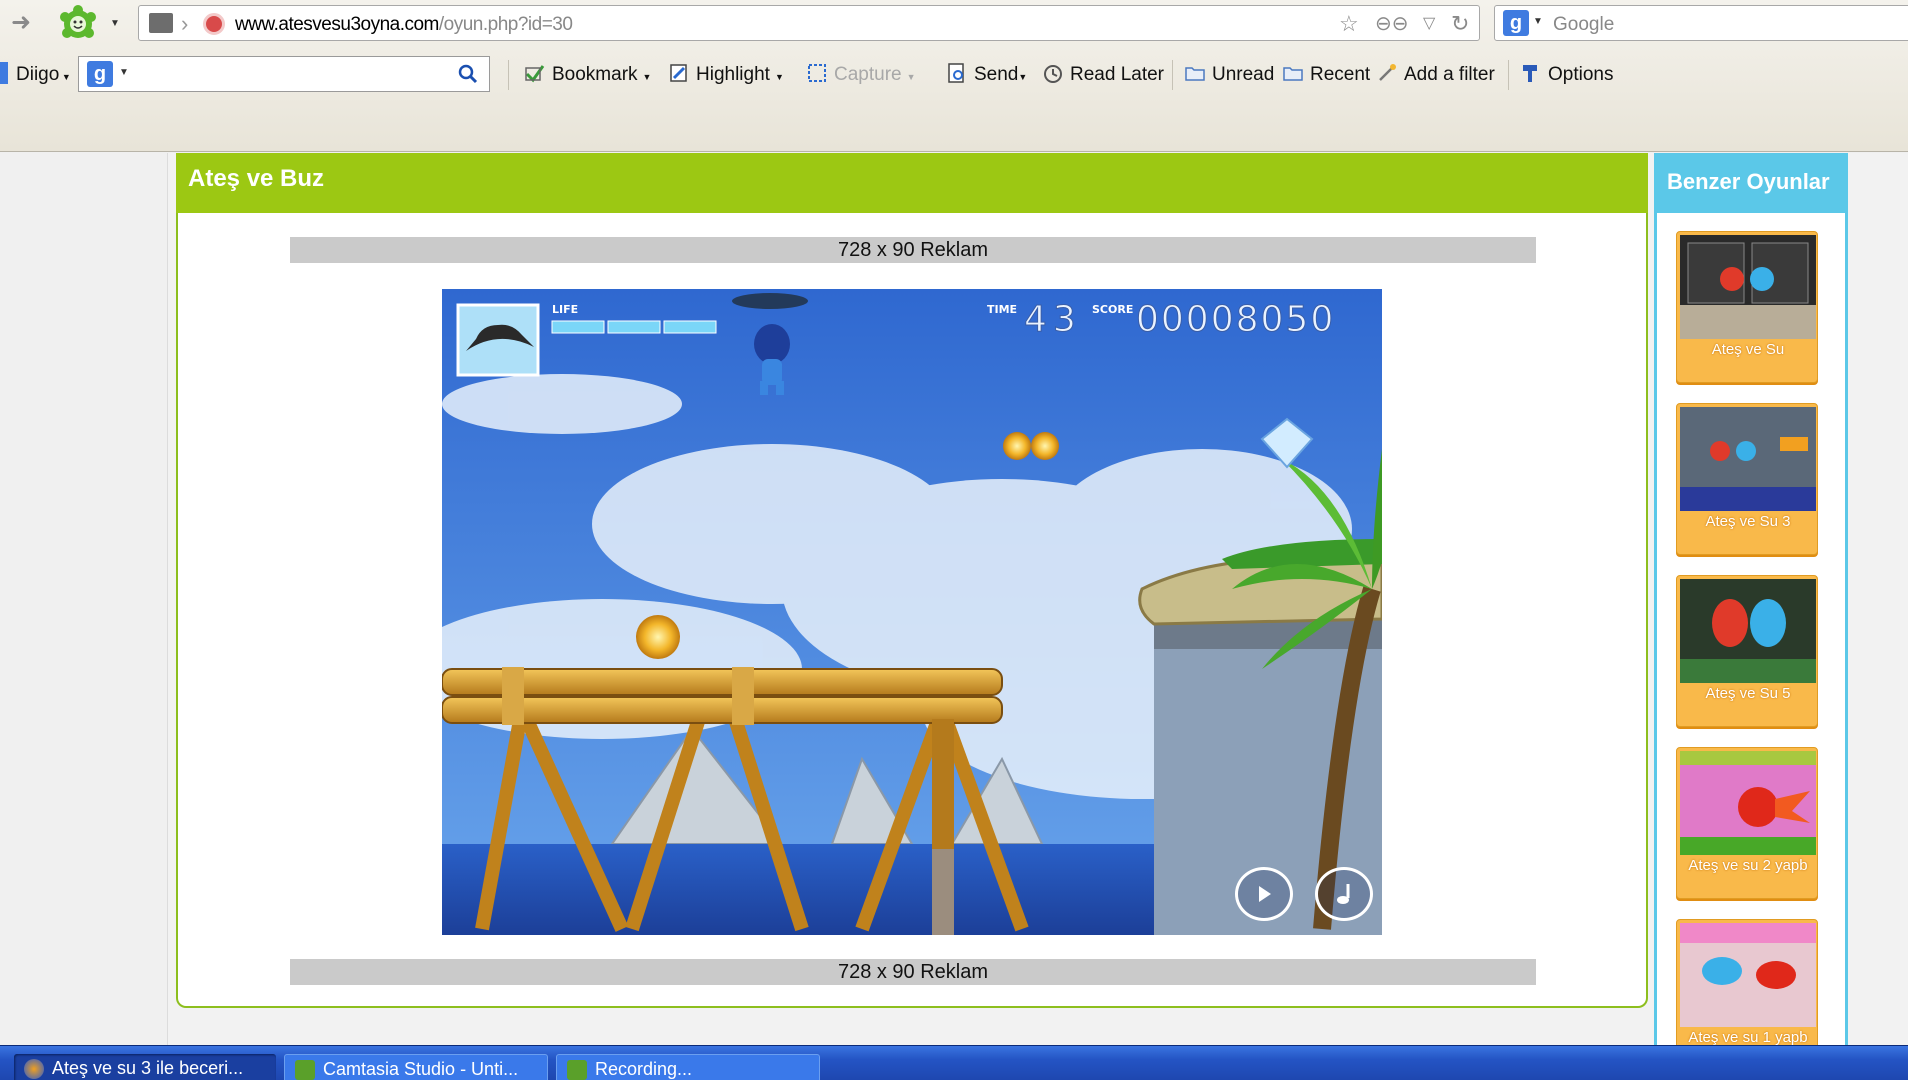 The height and width of the screenshot is (1080, 1908). I want to click on add-filter-button: Add a filter, so click(1435, 75).